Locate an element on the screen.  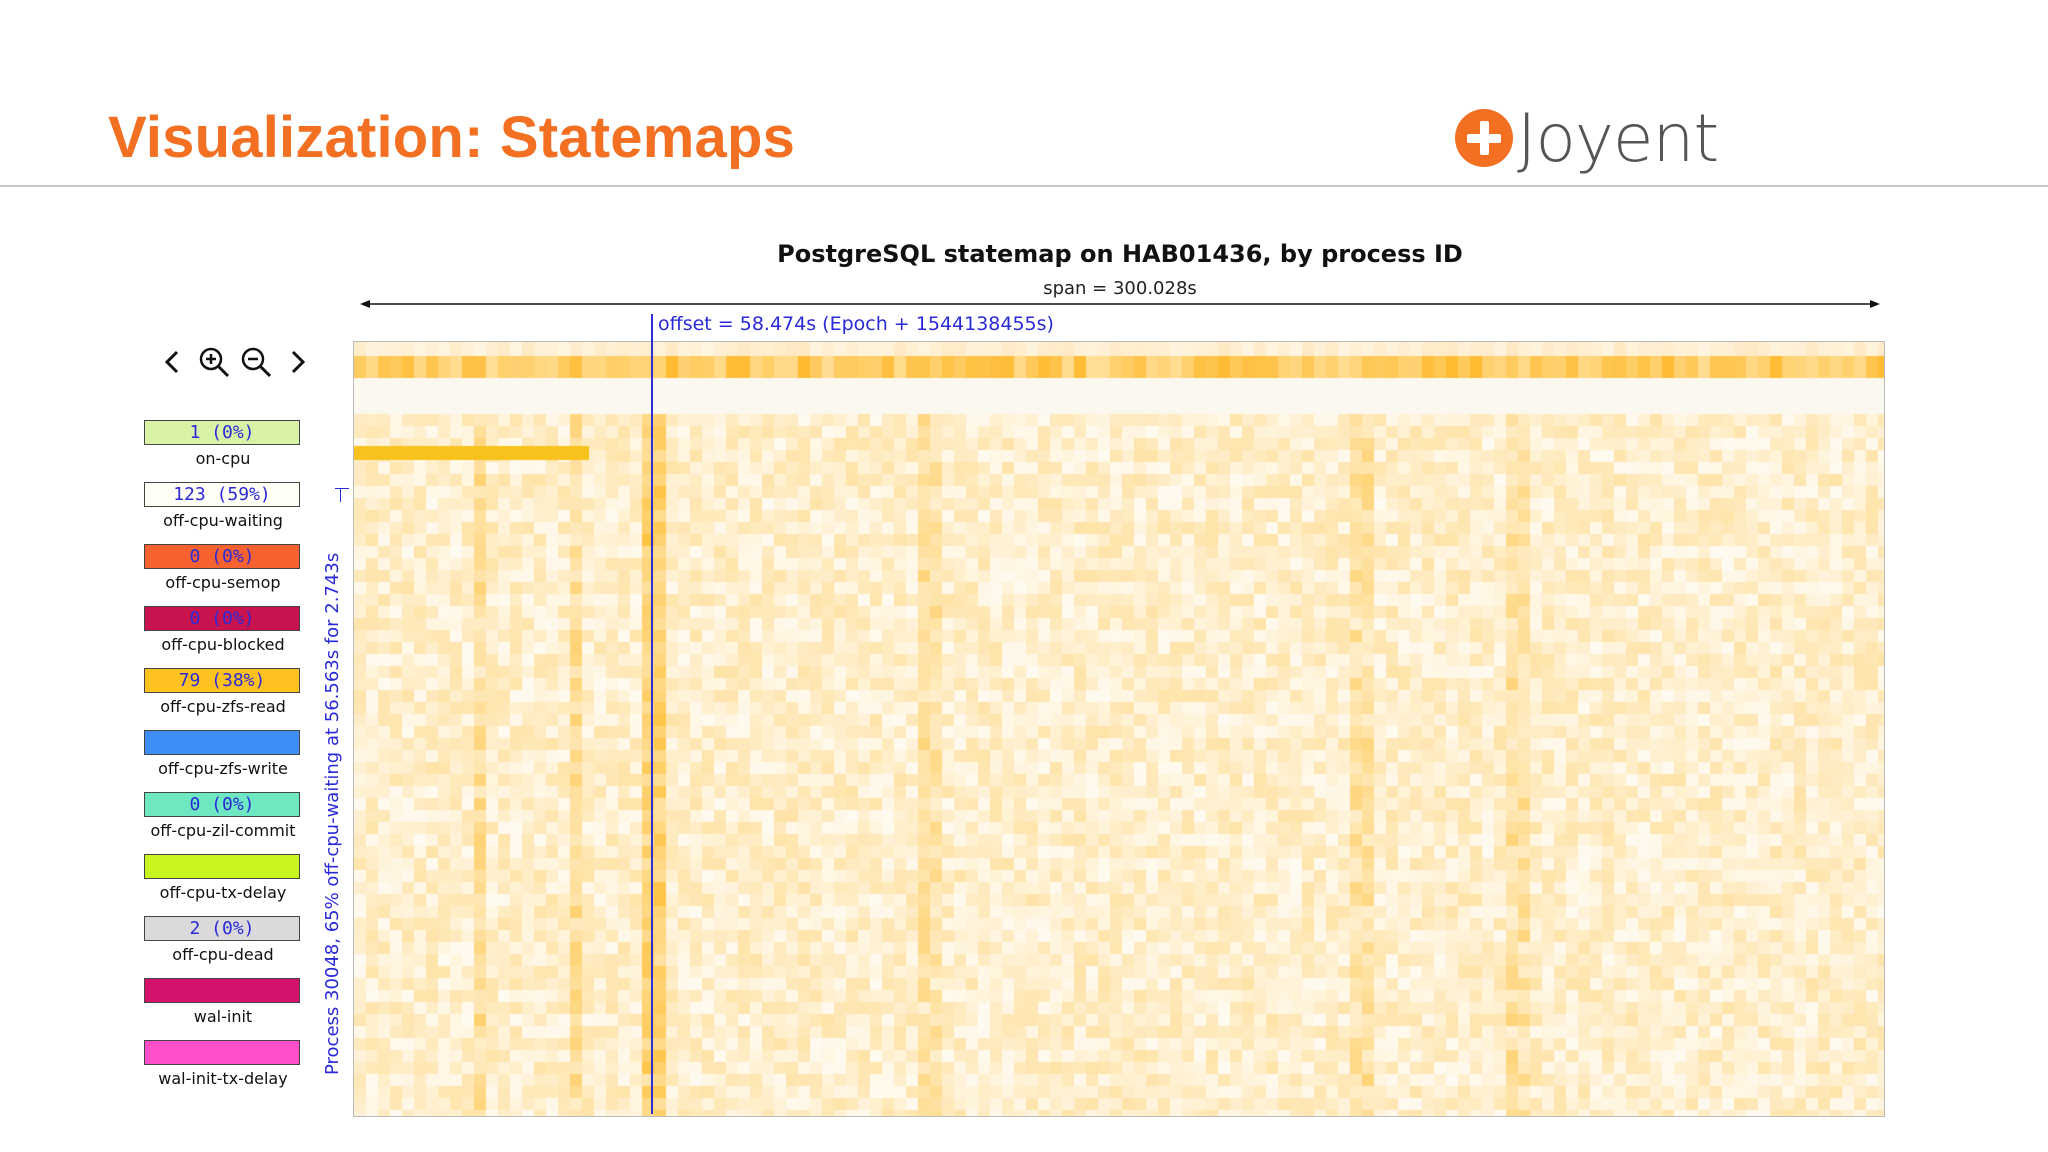
legend-item-off-cpu-dead: 2 (0%) off-cpu-dead is located at coordinates (223, 947).